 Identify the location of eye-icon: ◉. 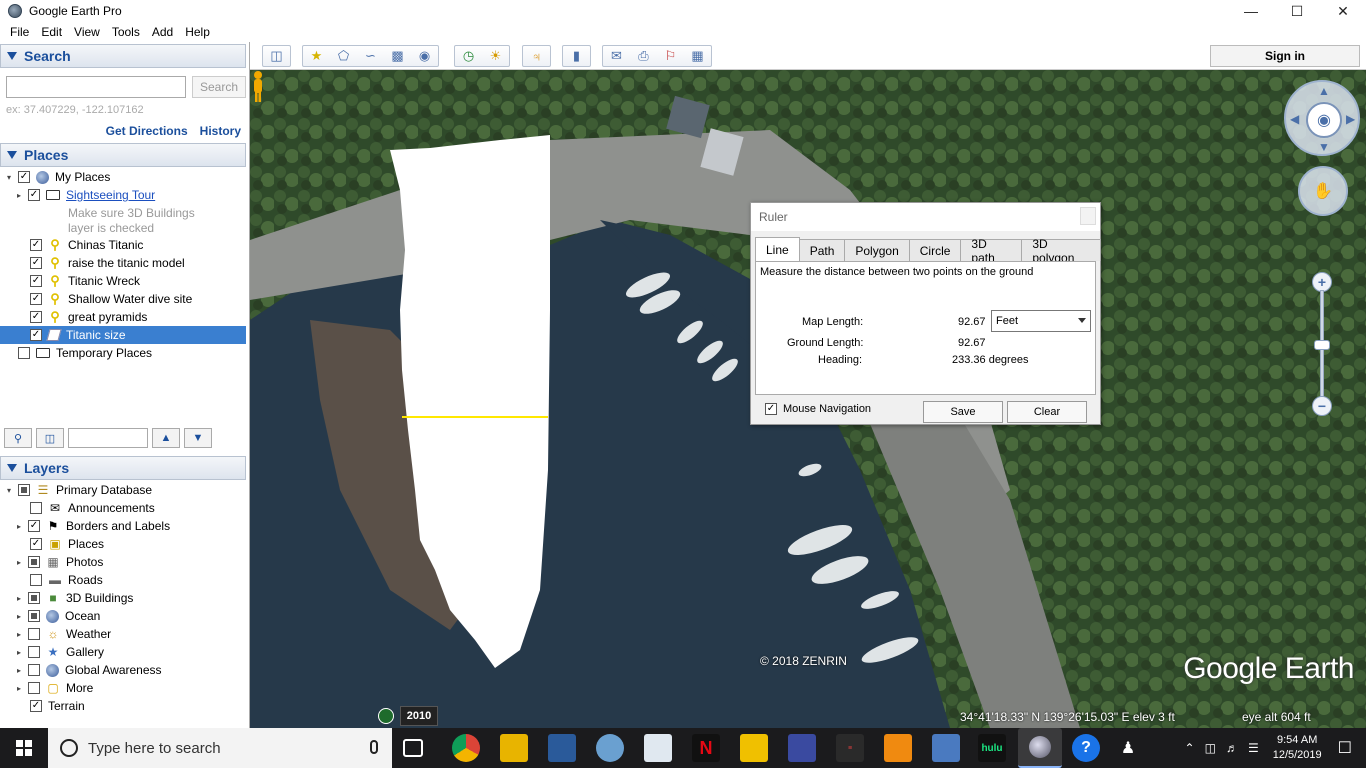
(1324, 120).